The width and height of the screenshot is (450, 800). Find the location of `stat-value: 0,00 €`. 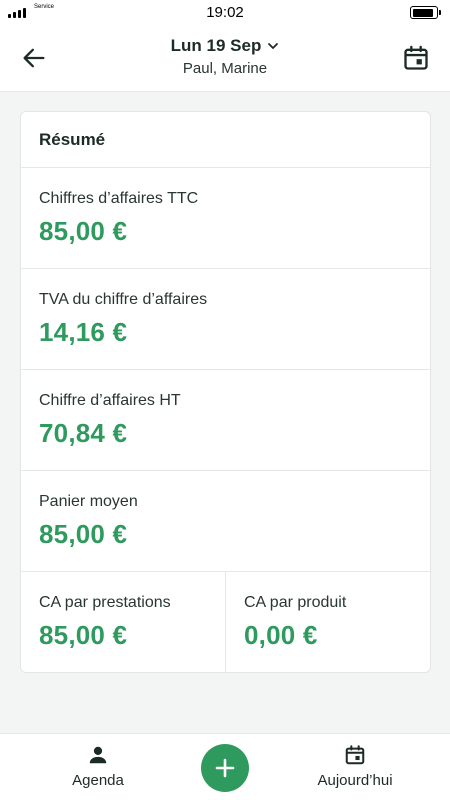

stat-value: 0,00 € is located at coordinates (281, 635).